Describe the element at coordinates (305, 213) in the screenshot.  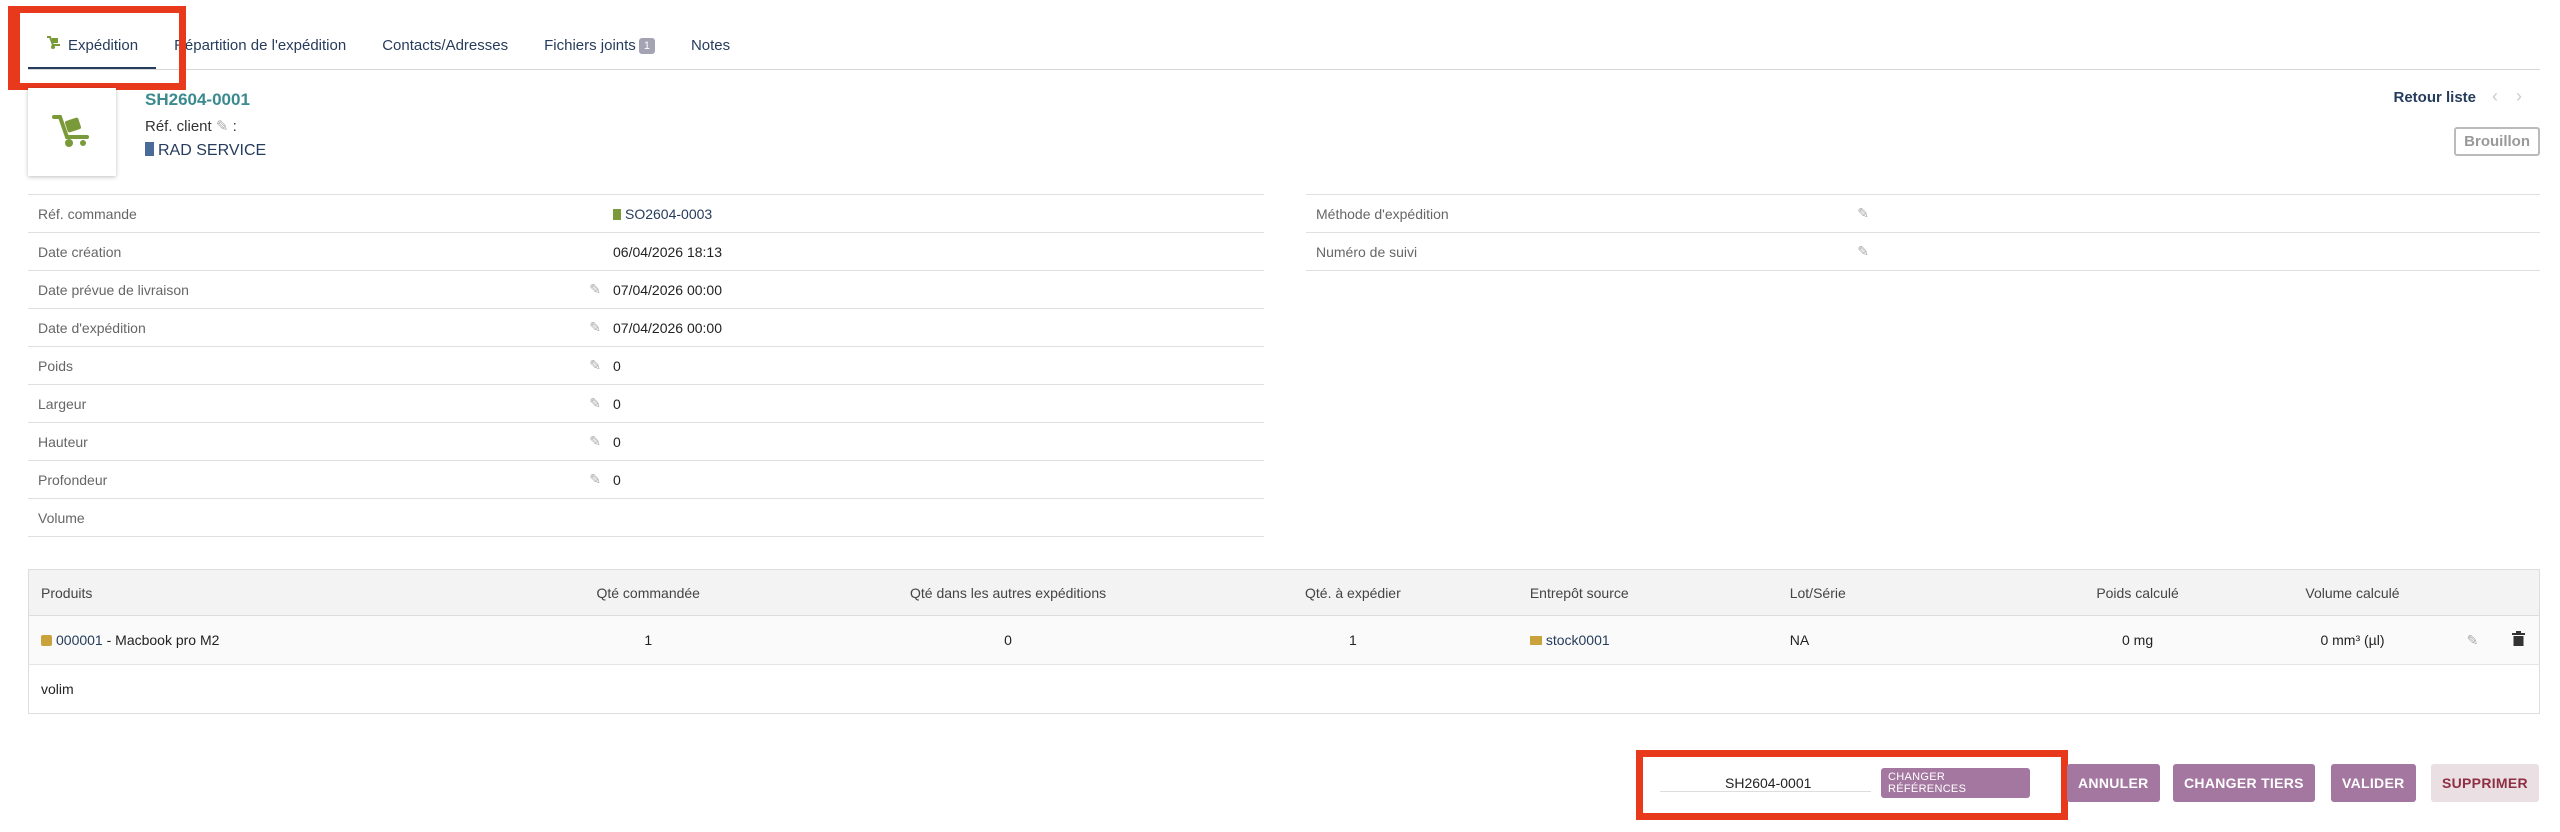
I see `field-label: Réf. commande` at that location.